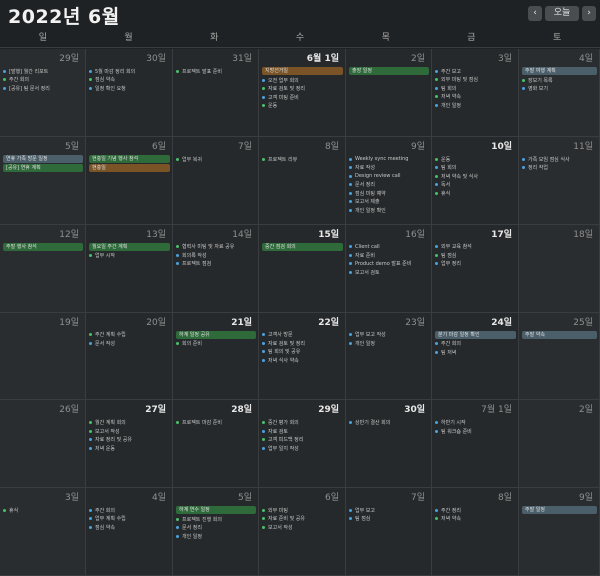  Describe the element at coordinates (43, 88) in the screenshot. I see `calendar-event: [공유] 팀 문서 정리` at that location.